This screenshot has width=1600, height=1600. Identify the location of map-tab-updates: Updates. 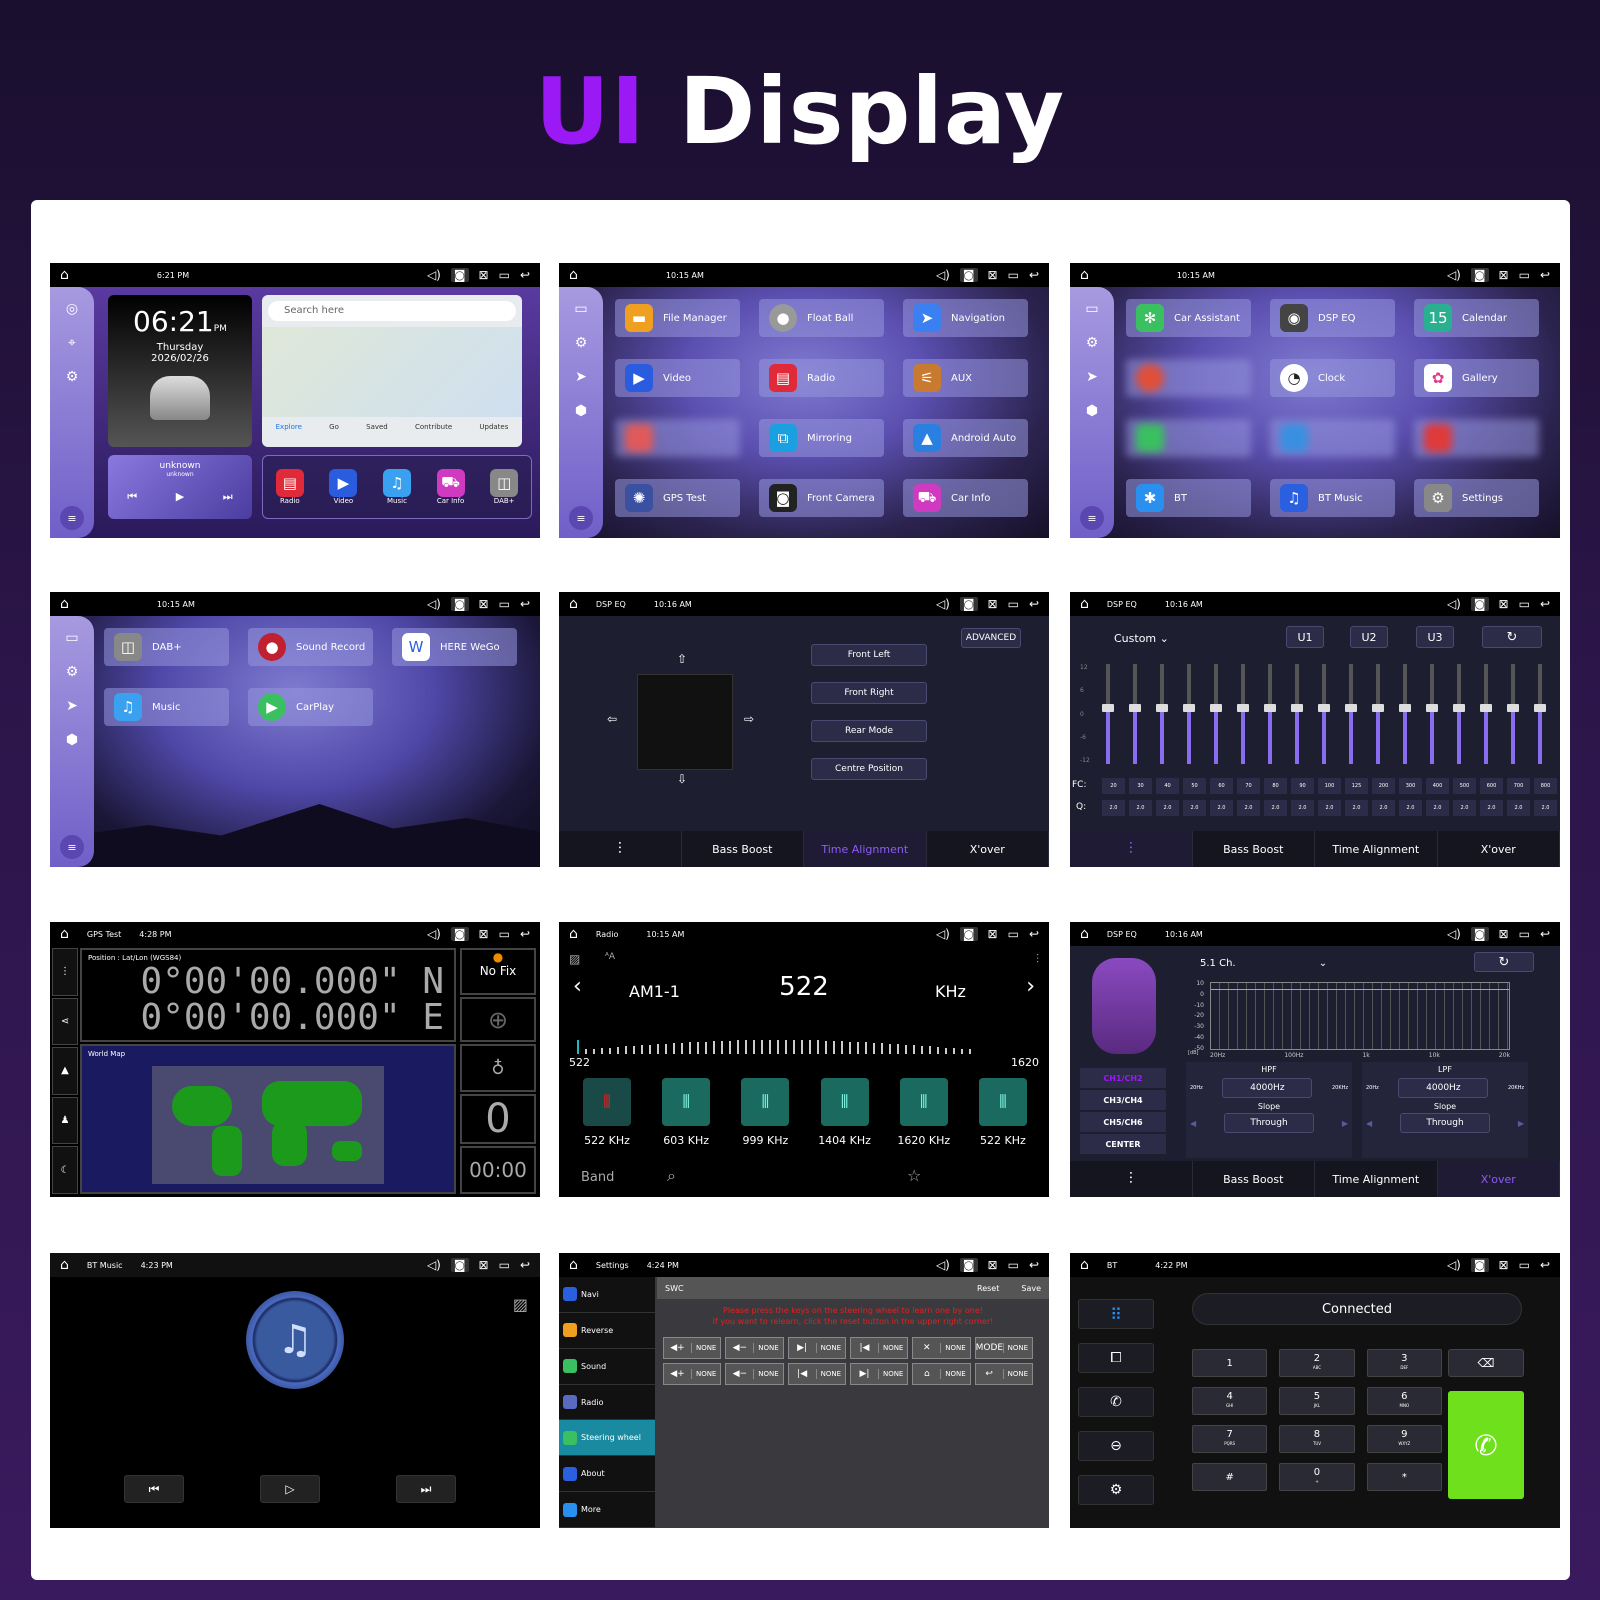
(493, 427).